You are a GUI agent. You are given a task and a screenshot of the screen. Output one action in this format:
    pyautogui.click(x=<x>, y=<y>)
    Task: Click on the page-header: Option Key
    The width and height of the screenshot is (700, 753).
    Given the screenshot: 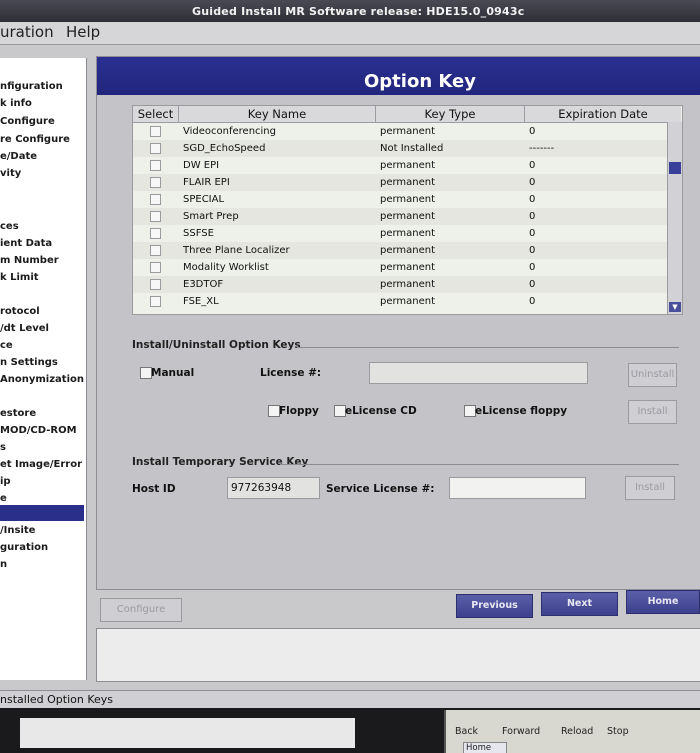 What is the action you would take?
    pyautogui.click(x=398, y=76)
    